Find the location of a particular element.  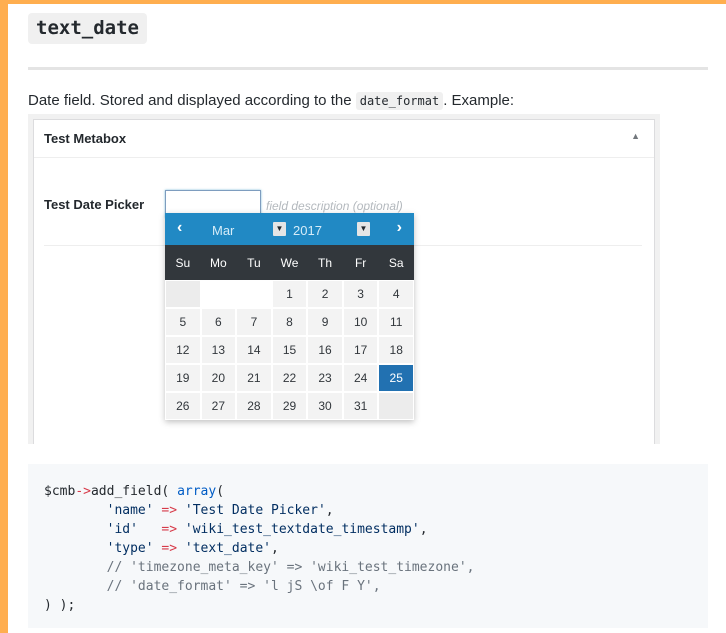

code-token: array is located at coordinates (197, 491).